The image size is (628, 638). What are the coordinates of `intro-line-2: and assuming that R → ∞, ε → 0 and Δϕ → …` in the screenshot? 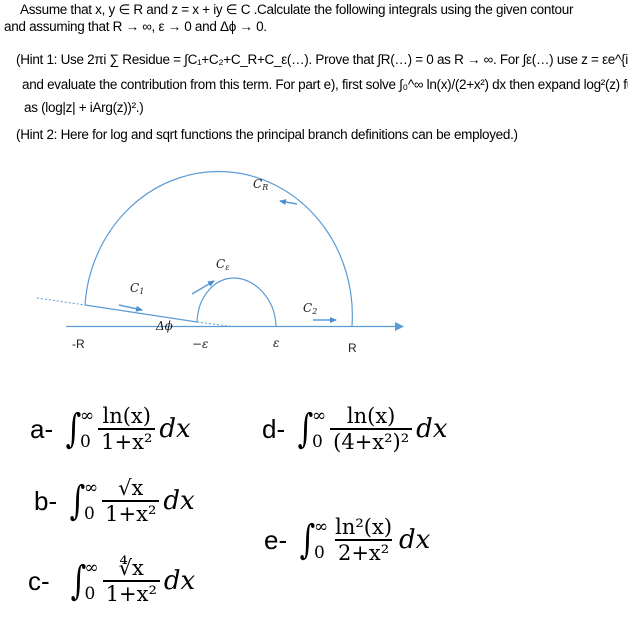 It's located at (135, 26).